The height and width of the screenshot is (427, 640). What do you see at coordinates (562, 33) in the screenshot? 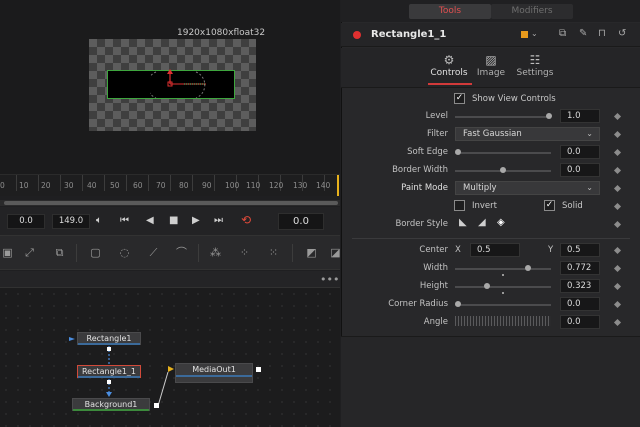
I see `versions-icon: ⧉` at bounding box center [562, 33].